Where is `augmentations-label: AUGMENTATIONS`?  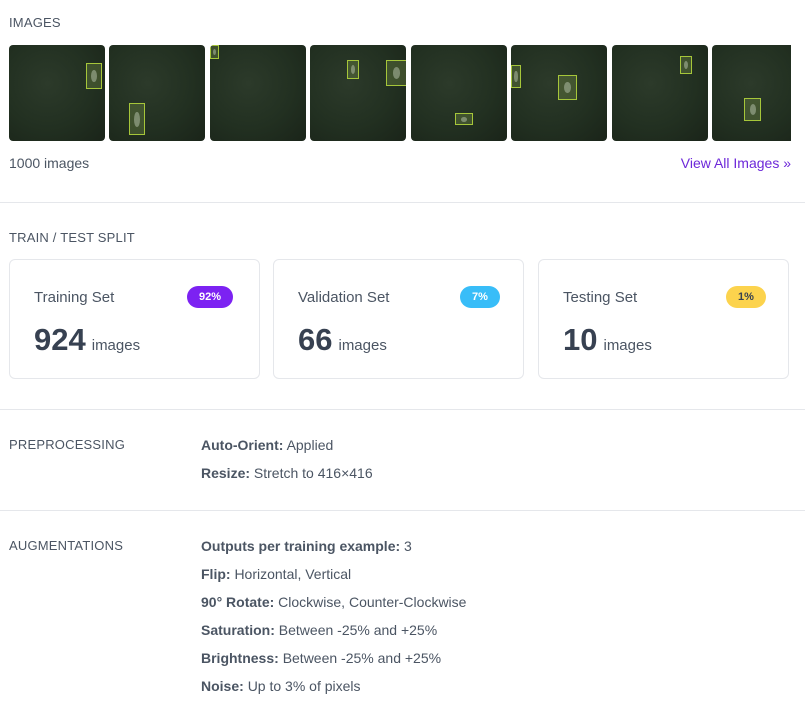 augmentations-label: AUGMENTATIONS is located at coordinates (66, 545).